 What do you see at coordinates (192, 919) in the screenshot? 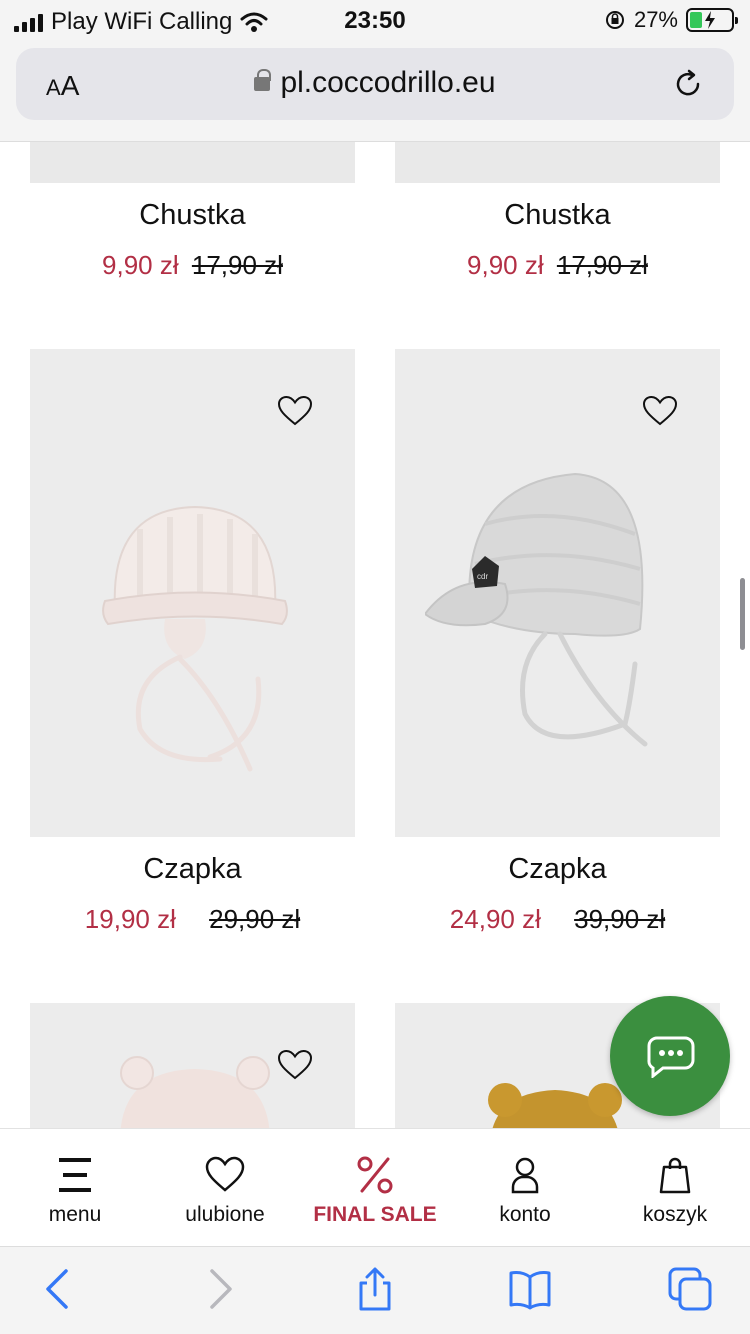
I see `product-prices: 19,90 zł 29,90 zł` at bounding box center [192, 919].